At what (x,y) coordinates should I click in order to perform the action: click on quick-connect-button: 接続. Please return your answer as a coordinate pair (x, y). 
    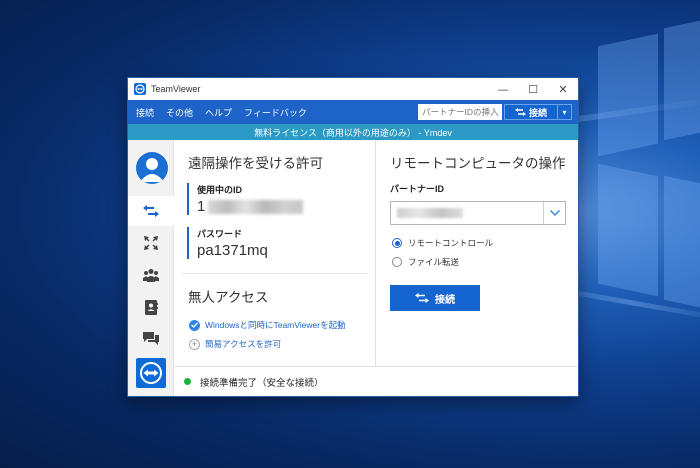
    Looking at the image, I should click on (531, 112).